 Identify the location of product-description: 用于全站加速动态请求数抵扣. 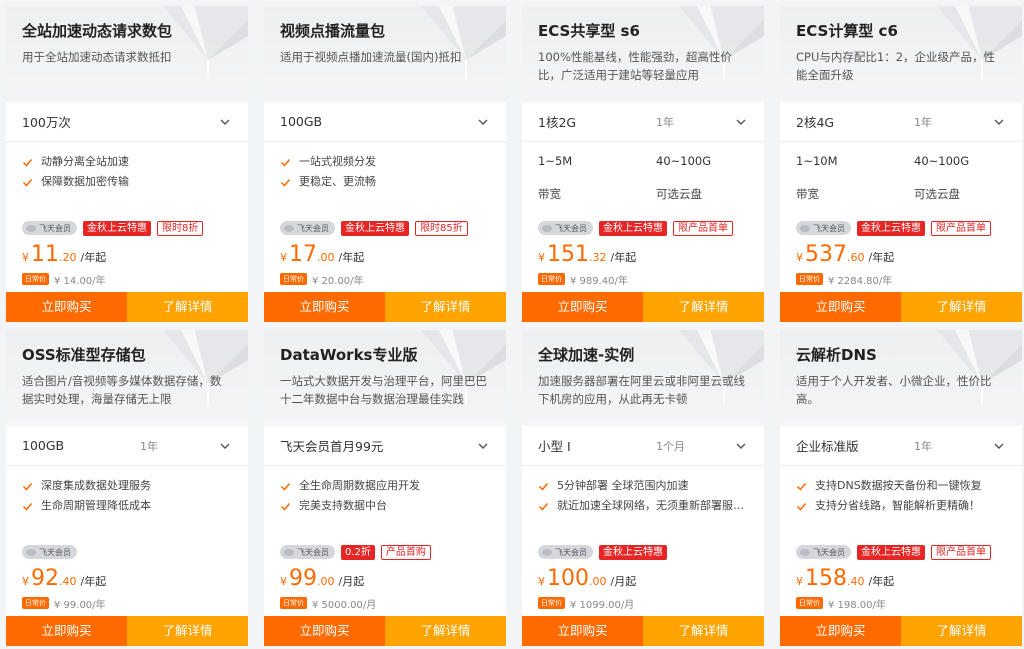
(97, 57).